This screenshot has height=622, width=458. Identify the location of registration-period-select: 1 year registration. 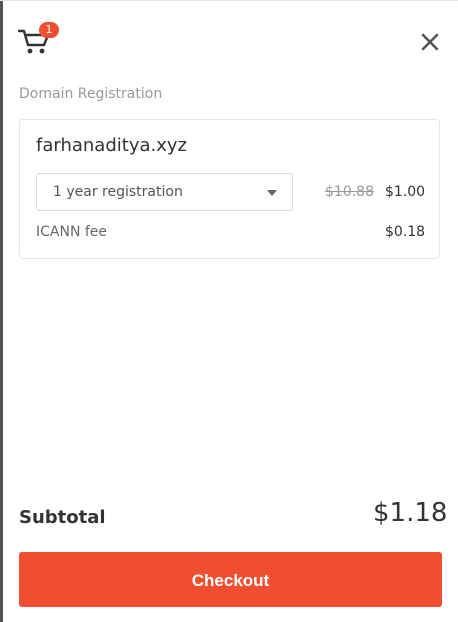
(164, 192).